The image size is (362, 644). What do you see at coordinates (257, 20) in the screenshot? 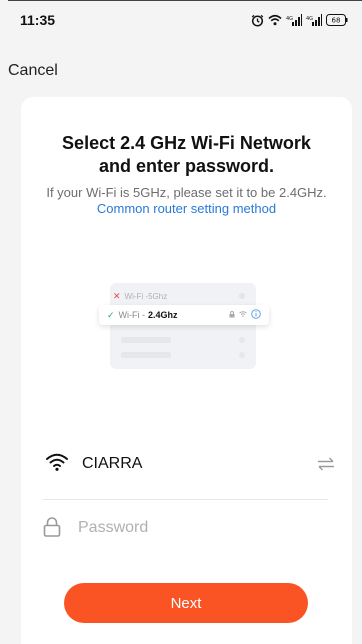
I see `alarm-icon` at bounding box center [257, 20].